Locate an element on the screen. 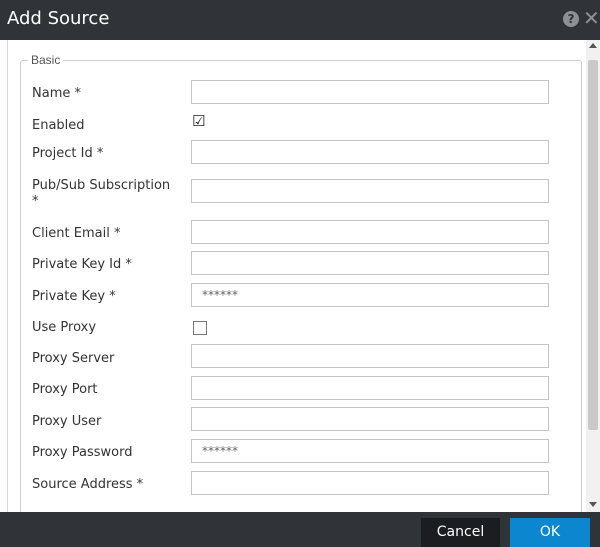  private-key-id-input is located at coordinates (370, 263).